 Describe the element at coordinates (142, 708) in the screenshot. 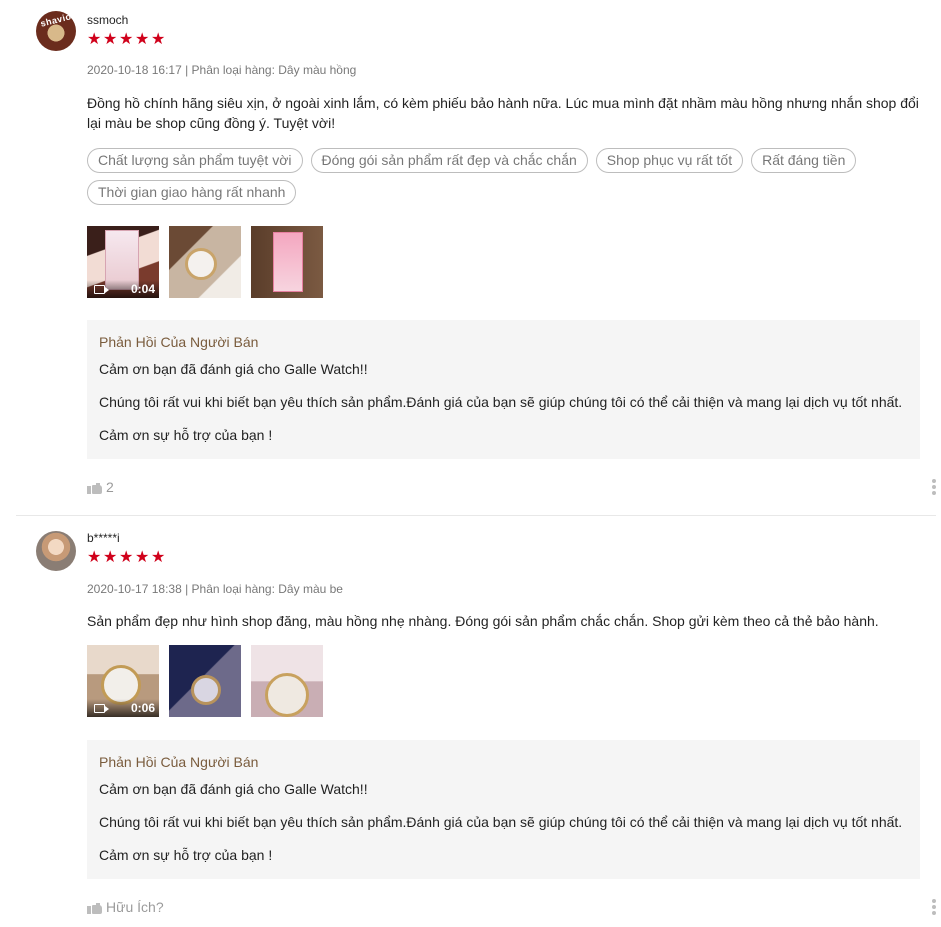

I see `video-duration: 0:06` at that location.